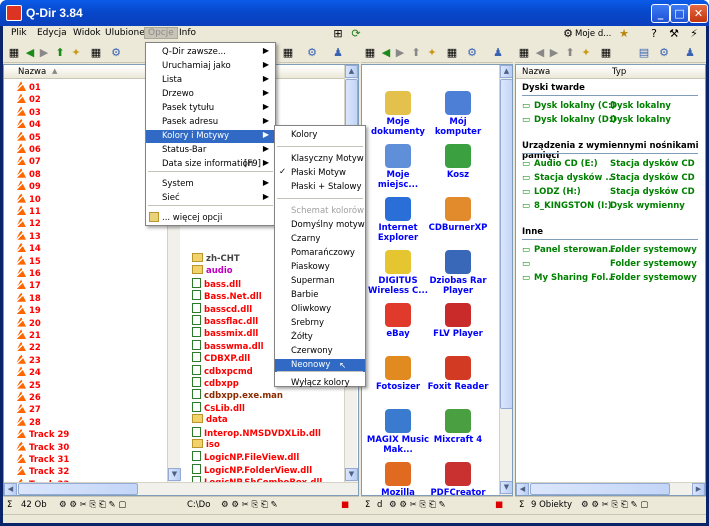  Describe the element at coordinates (28, 297) in the screenshot. I see `list-item: 18` at that location.